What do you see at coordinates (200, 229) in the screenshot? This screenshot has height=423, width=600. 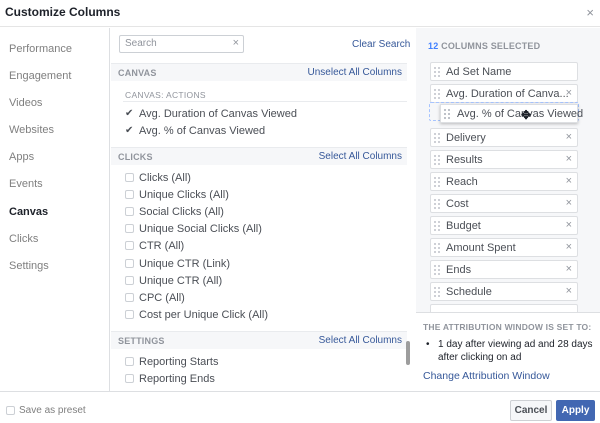 I see `option-label: Unique Social Clicks (All)` at bounding box center [200, 229].